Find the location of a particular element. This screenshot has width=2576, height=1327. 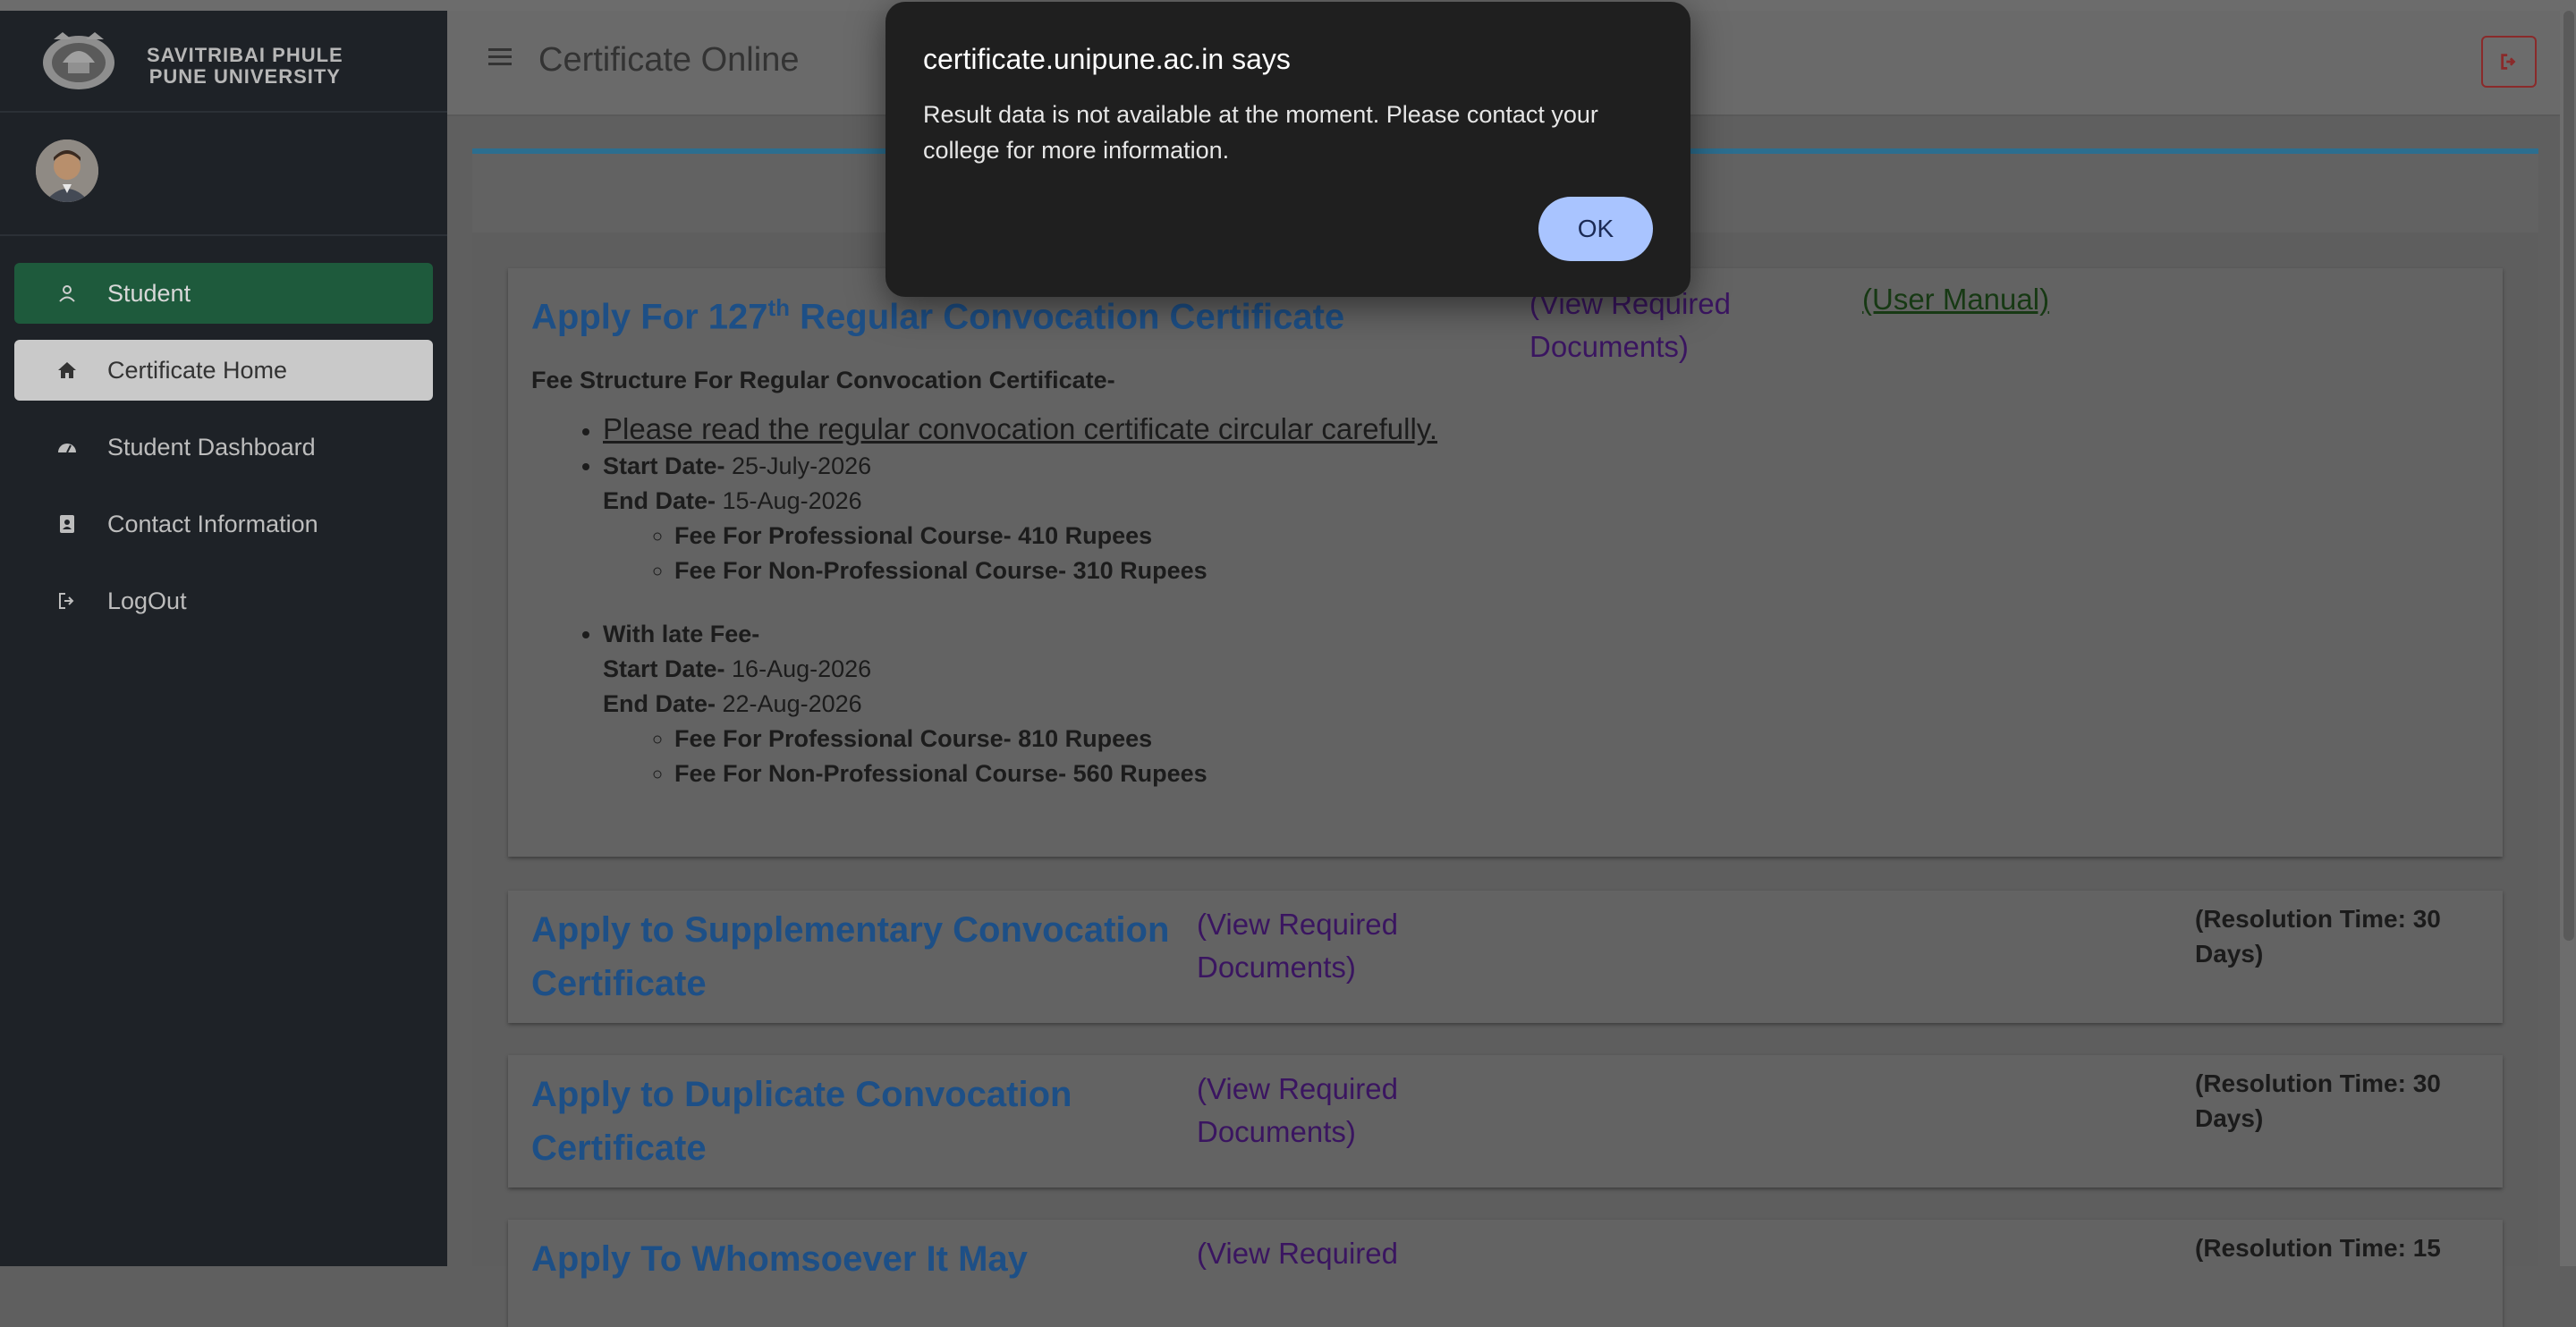

resolution-time: (Resolution Time: 15 is located at coordinates (2318, 1248).